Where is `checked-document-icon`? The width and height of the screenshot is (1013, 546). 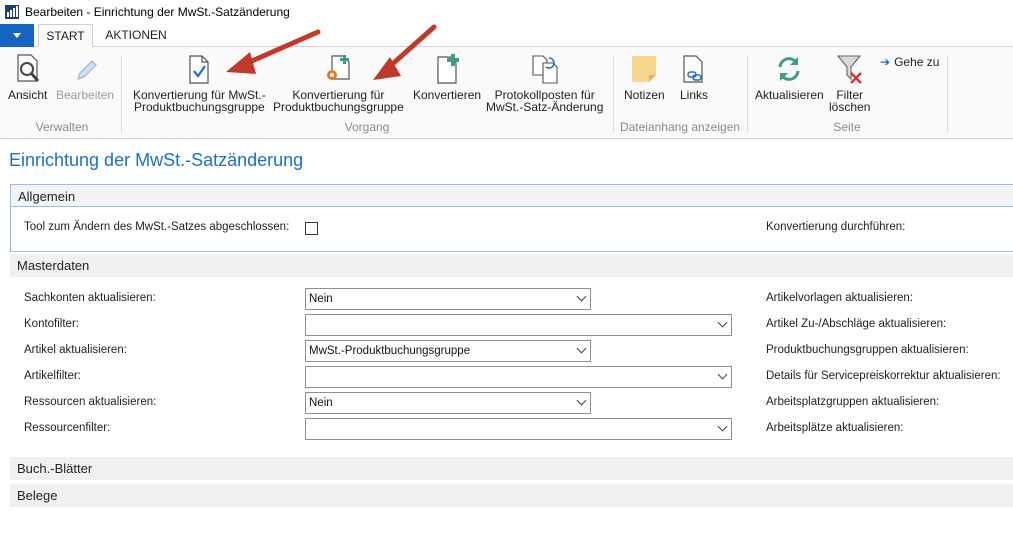
checked-document-icon is located at coordinates (199, 69).